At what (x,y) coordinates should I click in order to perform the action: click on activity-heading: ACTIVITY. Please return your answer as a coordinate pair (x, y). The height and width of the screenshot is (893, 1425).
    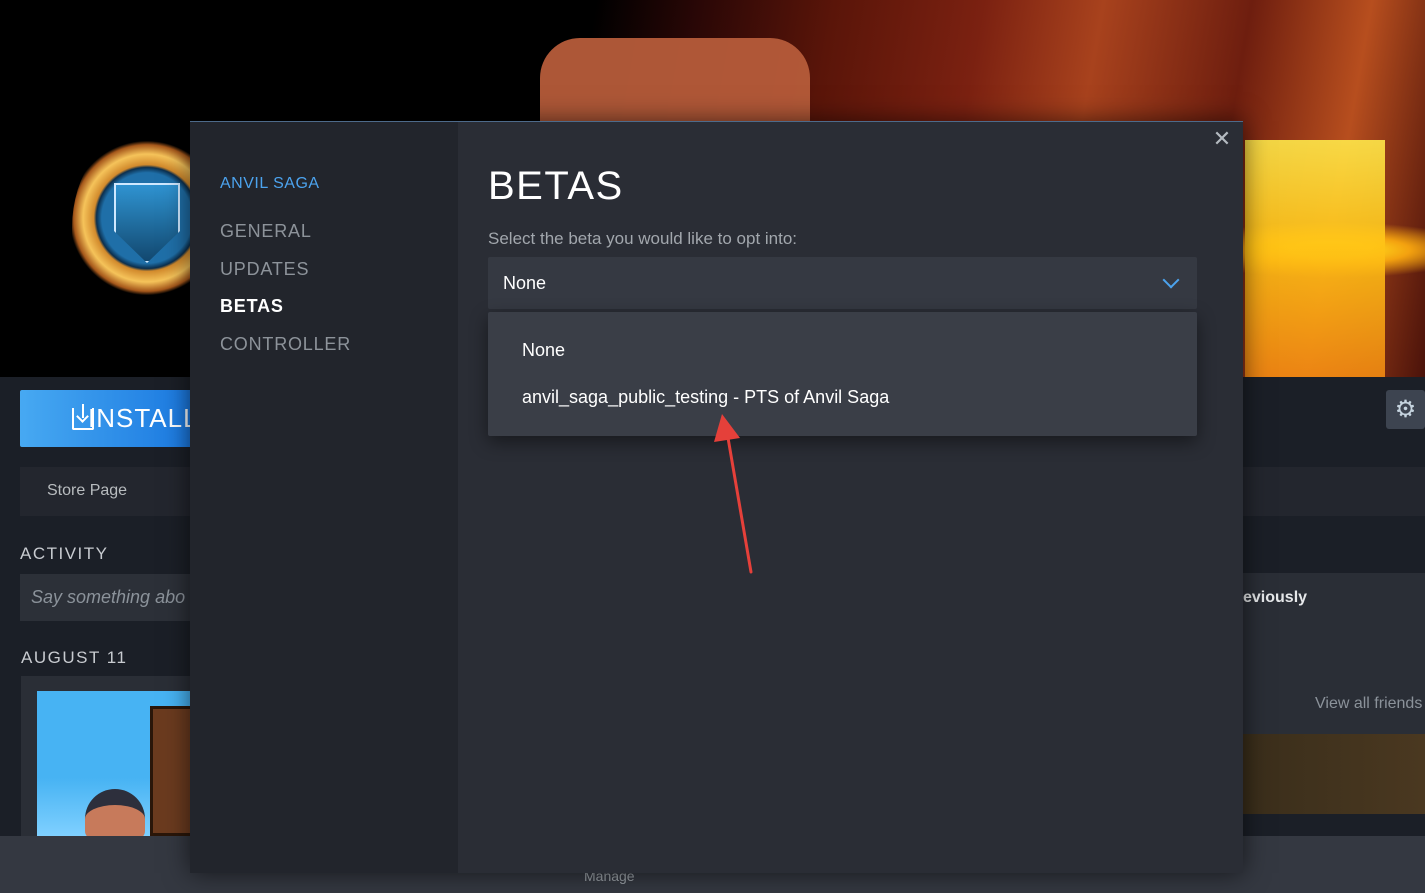
    Looking at the image, I should click on (64, 553).